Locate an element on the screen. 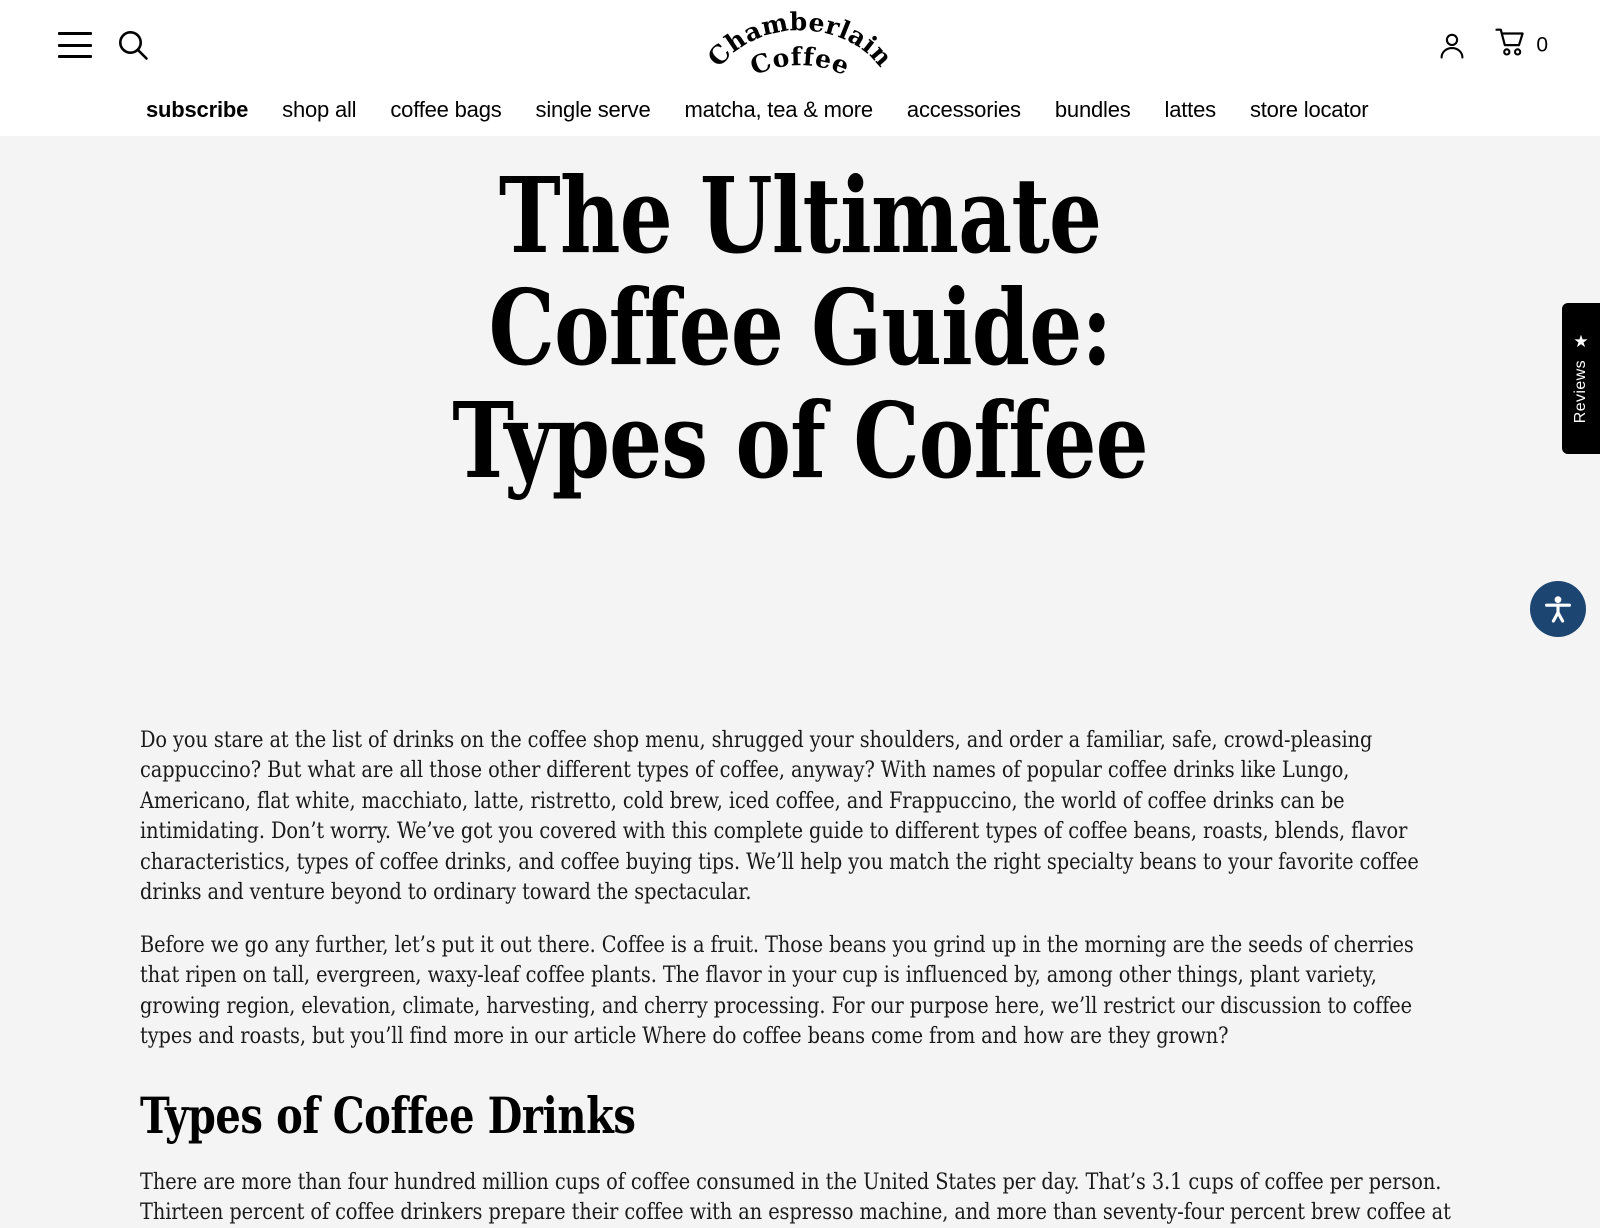 This screenshot has height=1228, width=1600. header-top-bar: Chamberlain Coffee 0 is located at coordinates (800, 45).